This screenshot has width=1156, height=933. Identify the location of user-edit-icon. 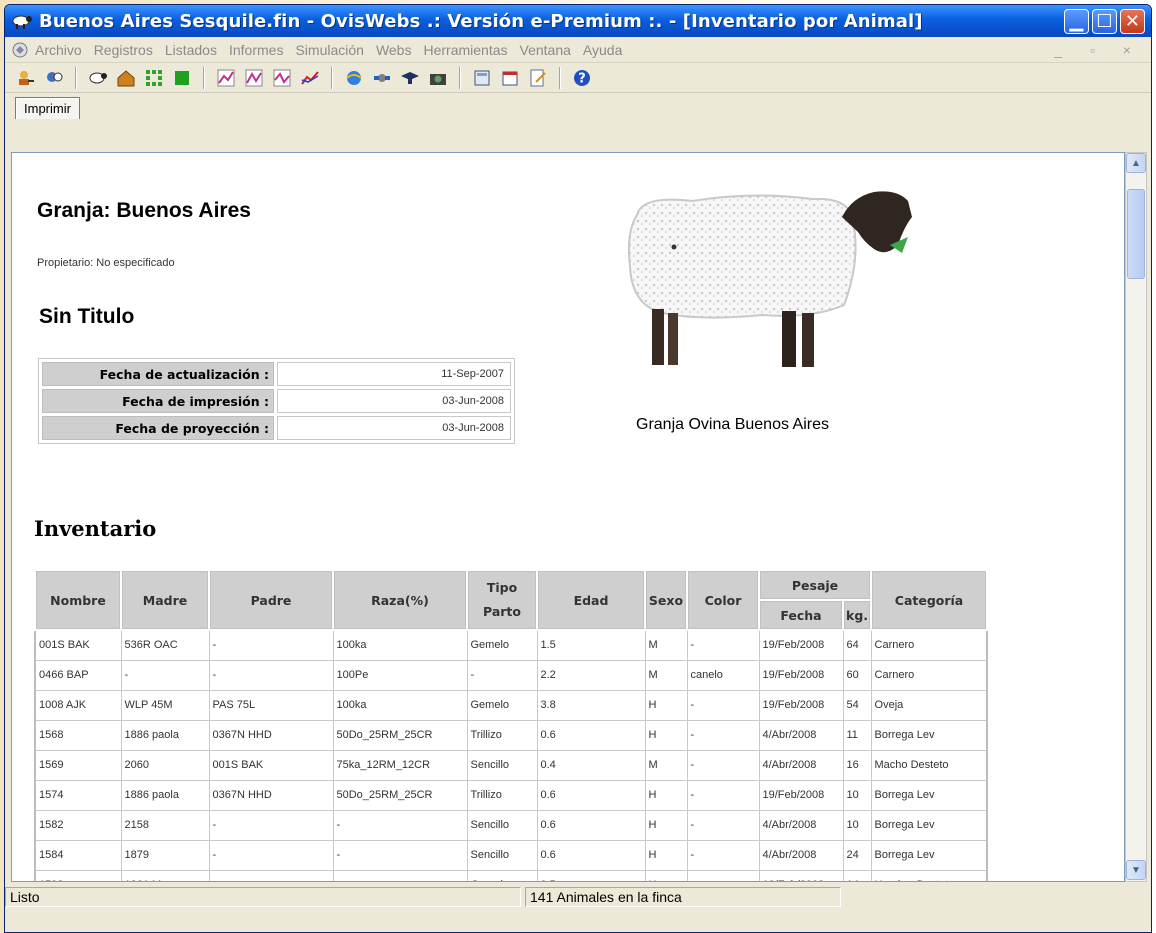
(26, 78).